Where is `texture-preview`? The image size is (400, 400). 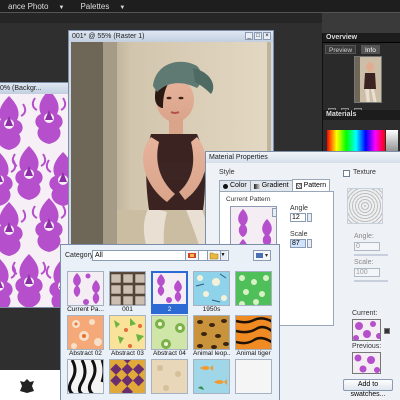
texture-preview is located at coordinates (365, 206).